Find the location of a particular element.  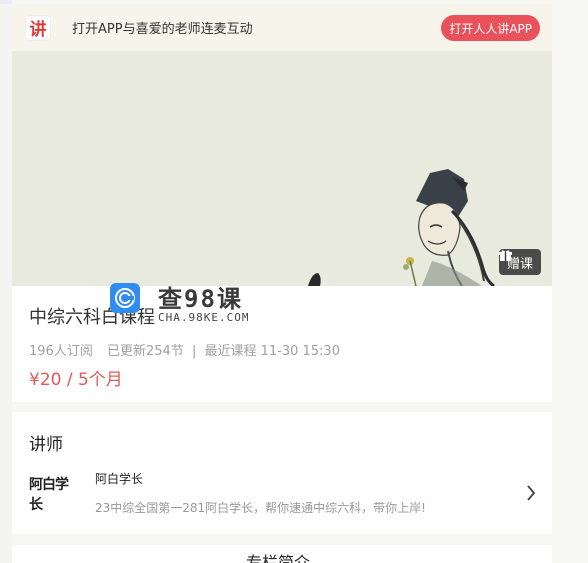

app-logo: 讲 is located at coordinates (38, 27).